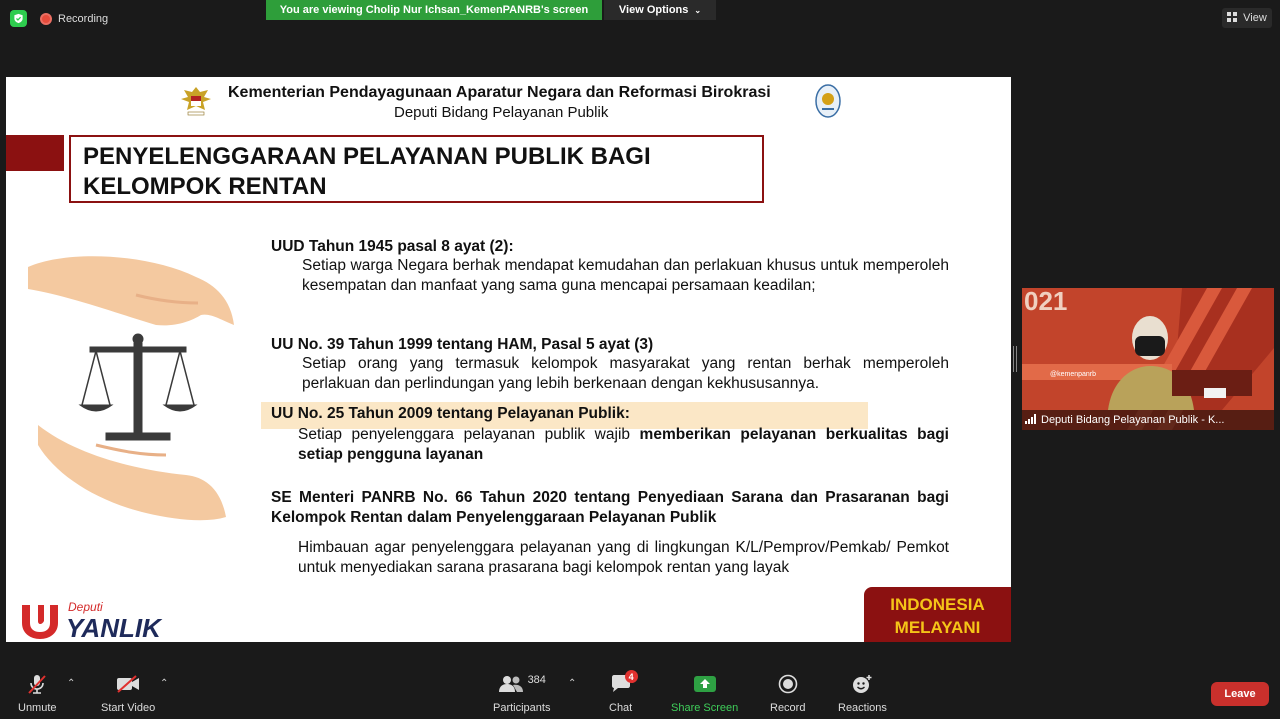 The height and width of the screenshot is (719, 1280). Describe the element at coordinates (196, 101) in the screenshot. I see `garuda-emblem-icon` at that location.